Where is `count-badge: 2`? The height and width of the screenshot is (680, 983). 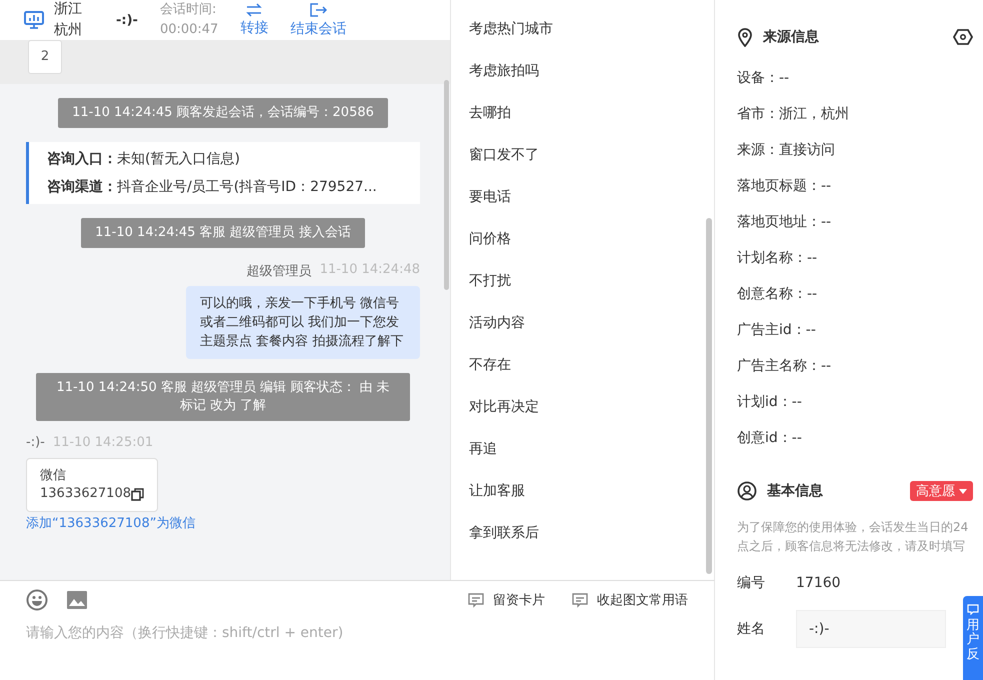
count-badge: 2 is located at coordinates (45, 57).